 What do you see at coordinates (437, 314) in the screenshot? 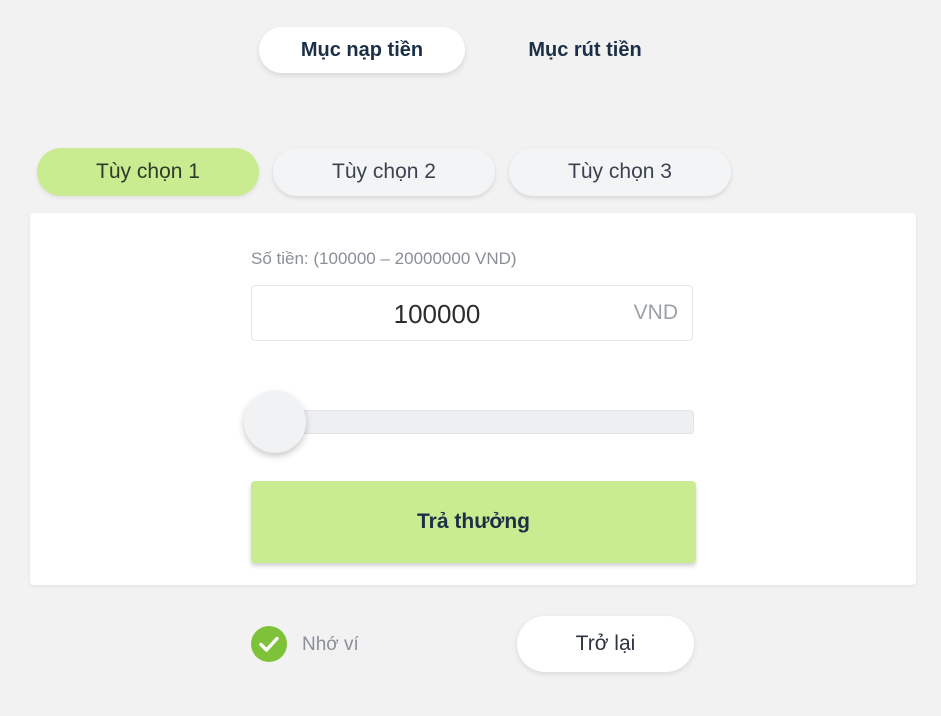
I see `amount-input` at bounding box center [437, 314].